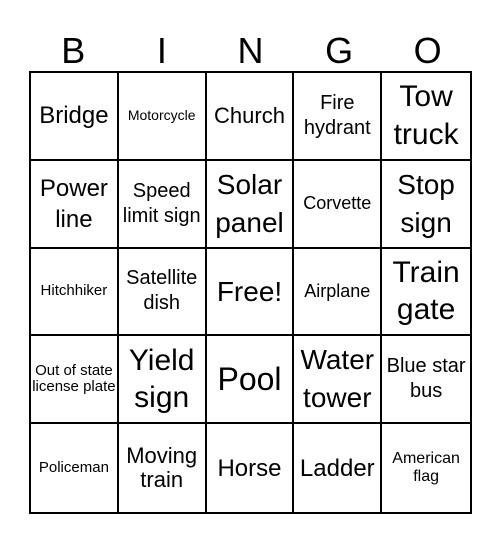  I want to click on bingo-cell: Policeman, so click(75, 468).